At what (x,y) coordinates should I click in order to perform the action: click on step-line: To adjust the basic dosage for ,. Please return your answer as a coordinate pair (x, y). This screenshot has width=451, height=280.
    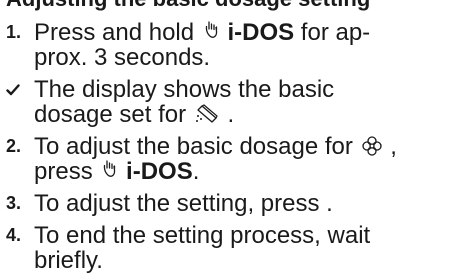
    Looking at the image, I should click on (238, 146).